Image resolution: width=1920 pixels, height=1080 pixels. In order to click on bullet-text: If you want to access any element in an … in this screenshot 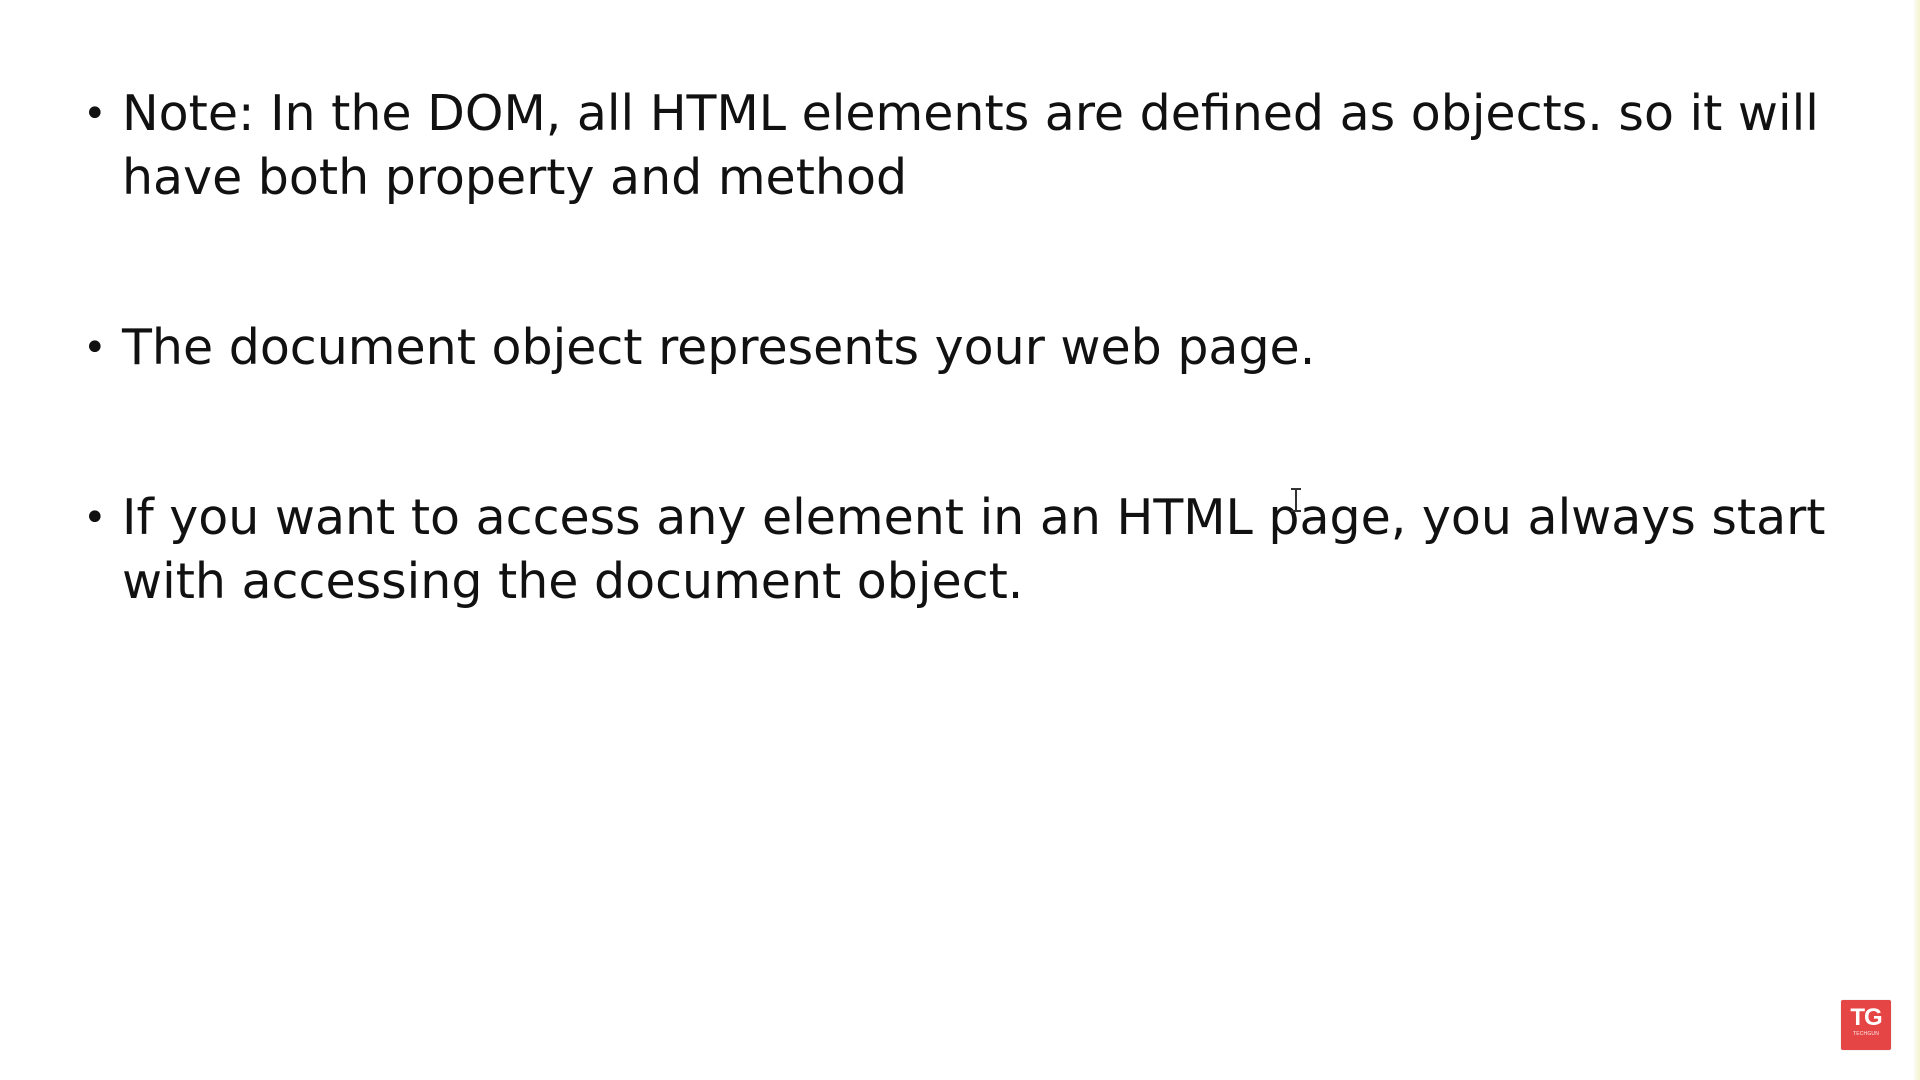, I will do `click(974, 549)`.